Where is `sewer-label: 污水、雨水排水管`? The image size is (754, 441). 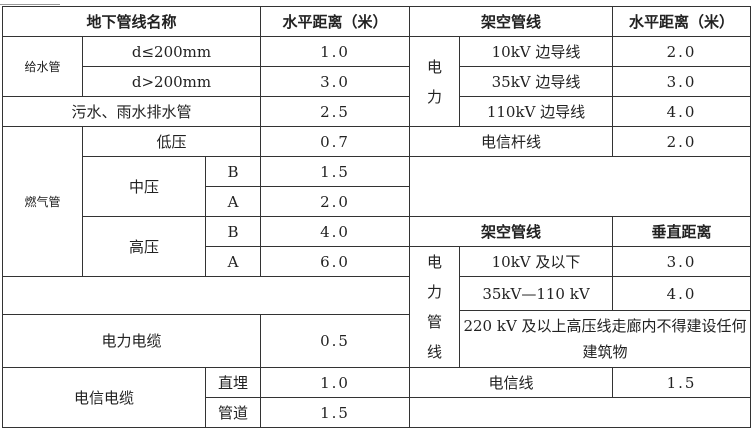 sewer-label: 污水、雨水排水管 is located at coordinates (131, 111).